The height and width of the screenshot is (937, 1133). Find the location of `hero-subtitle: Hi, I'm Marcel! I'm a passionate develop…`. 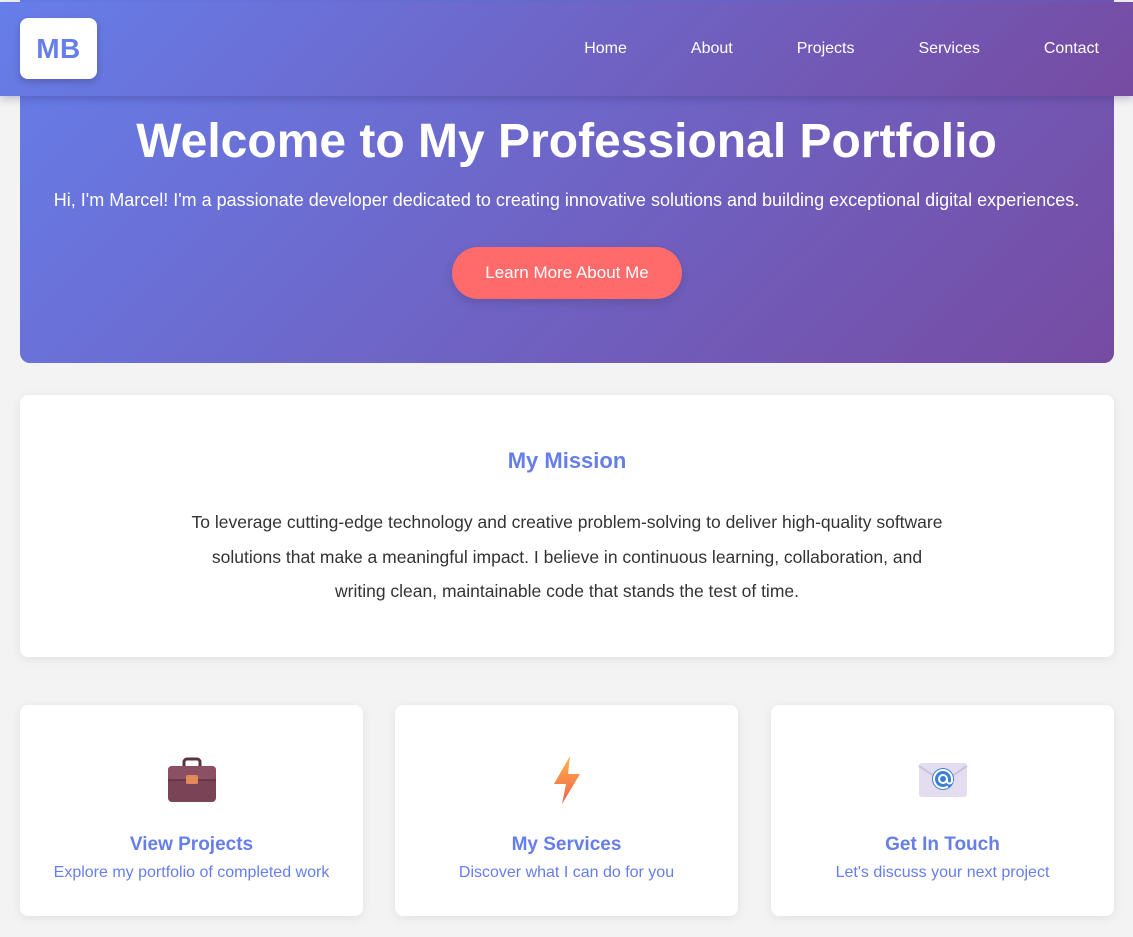

hero-subtitle: Hi, I'm Marcel! I'm a passionate develop… is located at coordinates (566, 200).